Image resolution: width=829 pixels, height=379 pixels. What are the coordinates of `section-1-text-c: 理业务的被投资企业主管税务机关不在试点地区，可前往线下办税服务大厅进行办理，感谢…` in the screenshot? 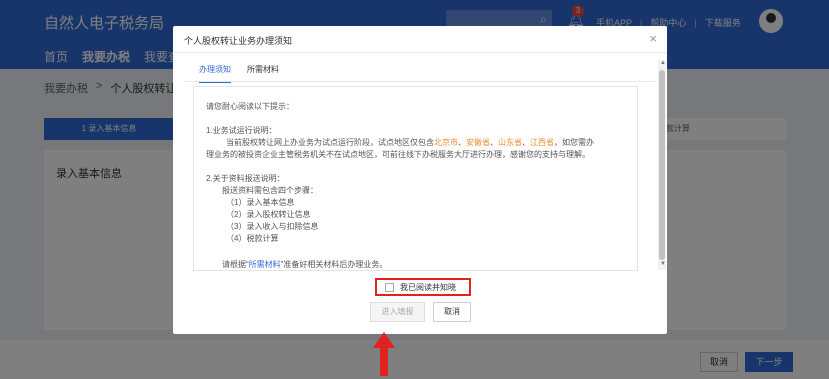 It's located at (398, 154).